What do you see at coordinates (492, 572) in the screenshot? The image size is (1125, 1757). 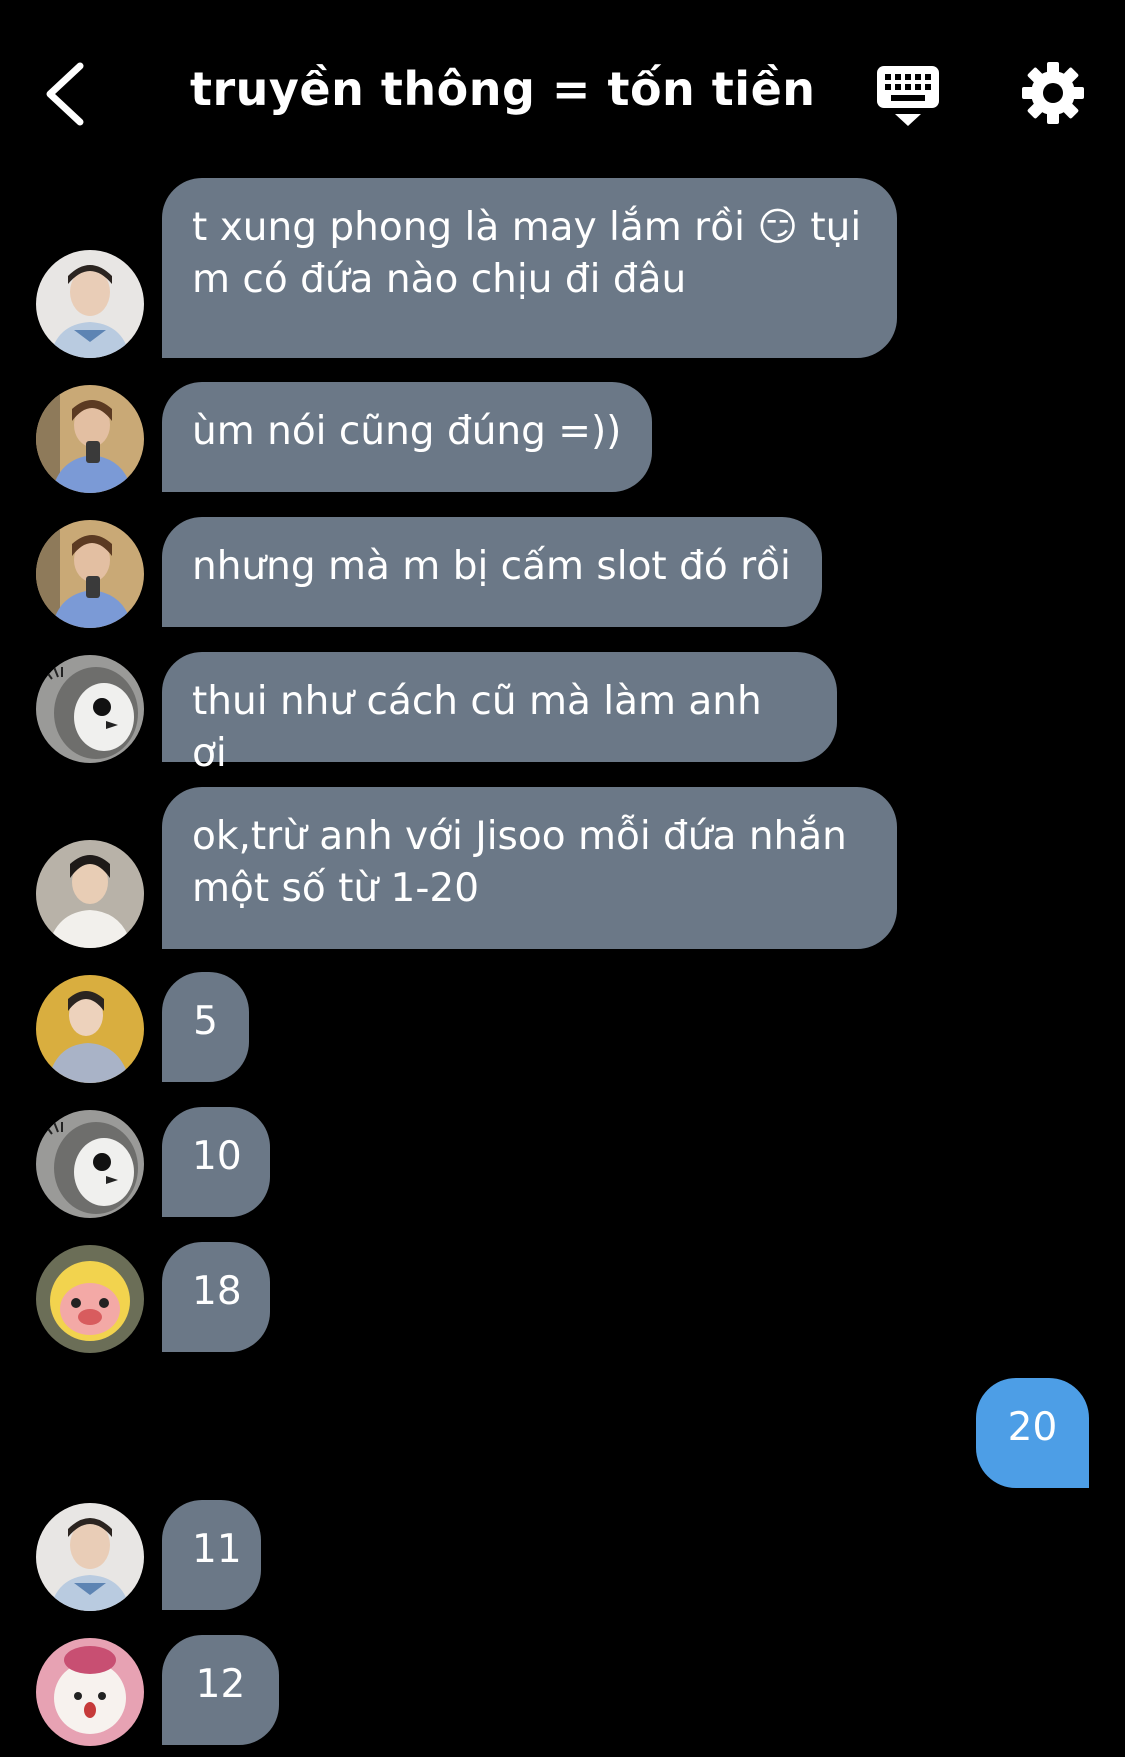 I see `message-bubble: nhưng mà m bị cấm slot đó rồi` at bounding box center [492, 572].